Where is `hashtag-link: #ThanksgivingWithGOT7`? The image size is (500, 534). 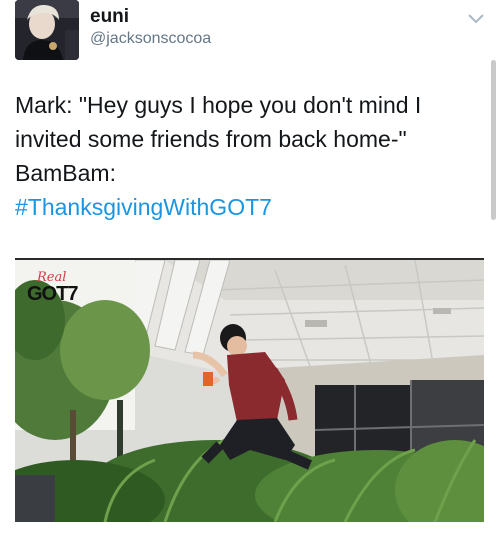
hashtag-link: #ThanksgivingWithGOT7 is located at coordinates (250, 207).